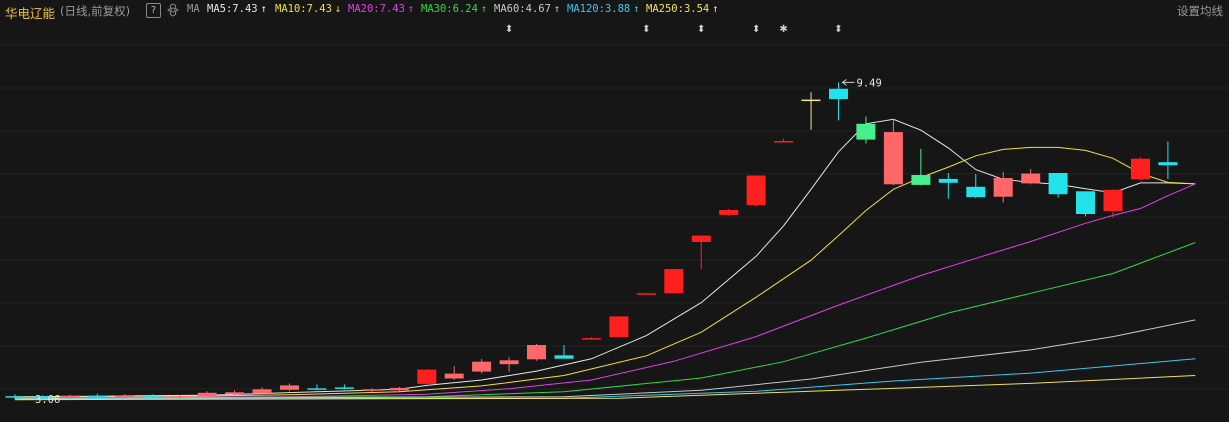 This screenshot has height=422, width=1229. Describe the element at coordinates (47, 400) in the screenshot. I see `low-price-label: 3.06` at that location.